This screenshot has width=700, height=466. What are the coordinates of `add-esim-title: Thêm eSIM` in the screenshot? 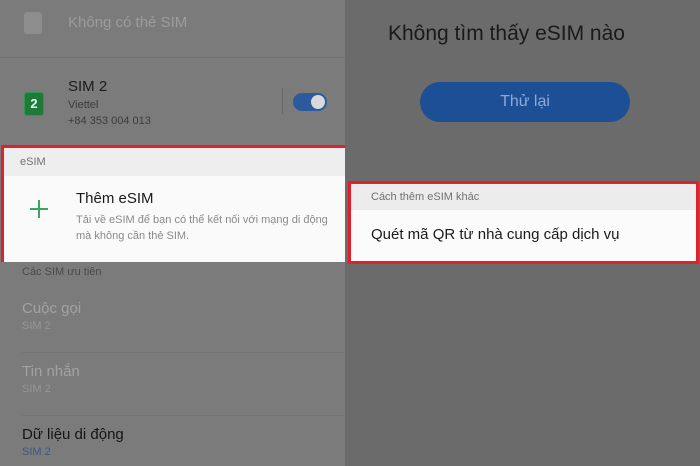 It's located at (115, 198).